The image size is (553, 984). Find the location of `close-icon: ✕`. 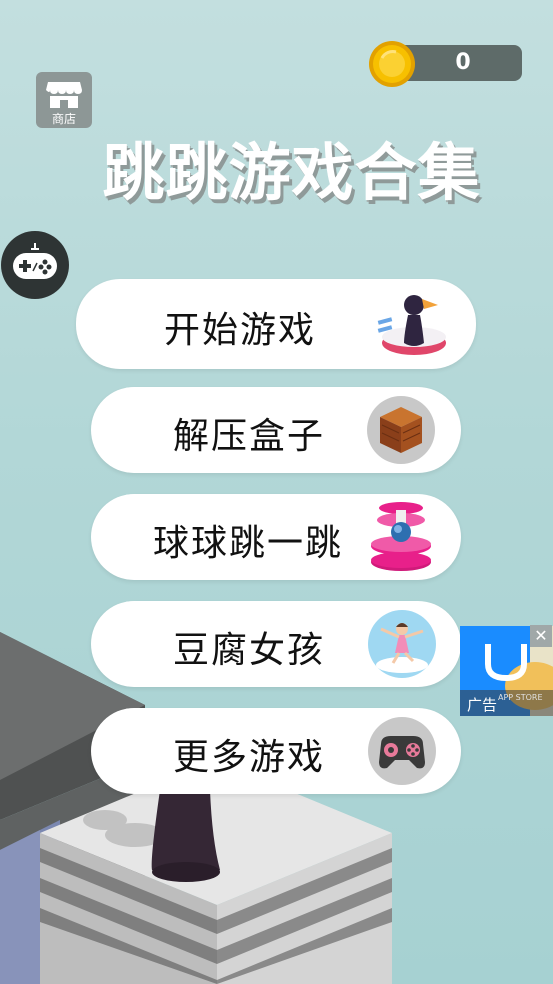

close-icon: ✕ is located at coordinates (541, 636).